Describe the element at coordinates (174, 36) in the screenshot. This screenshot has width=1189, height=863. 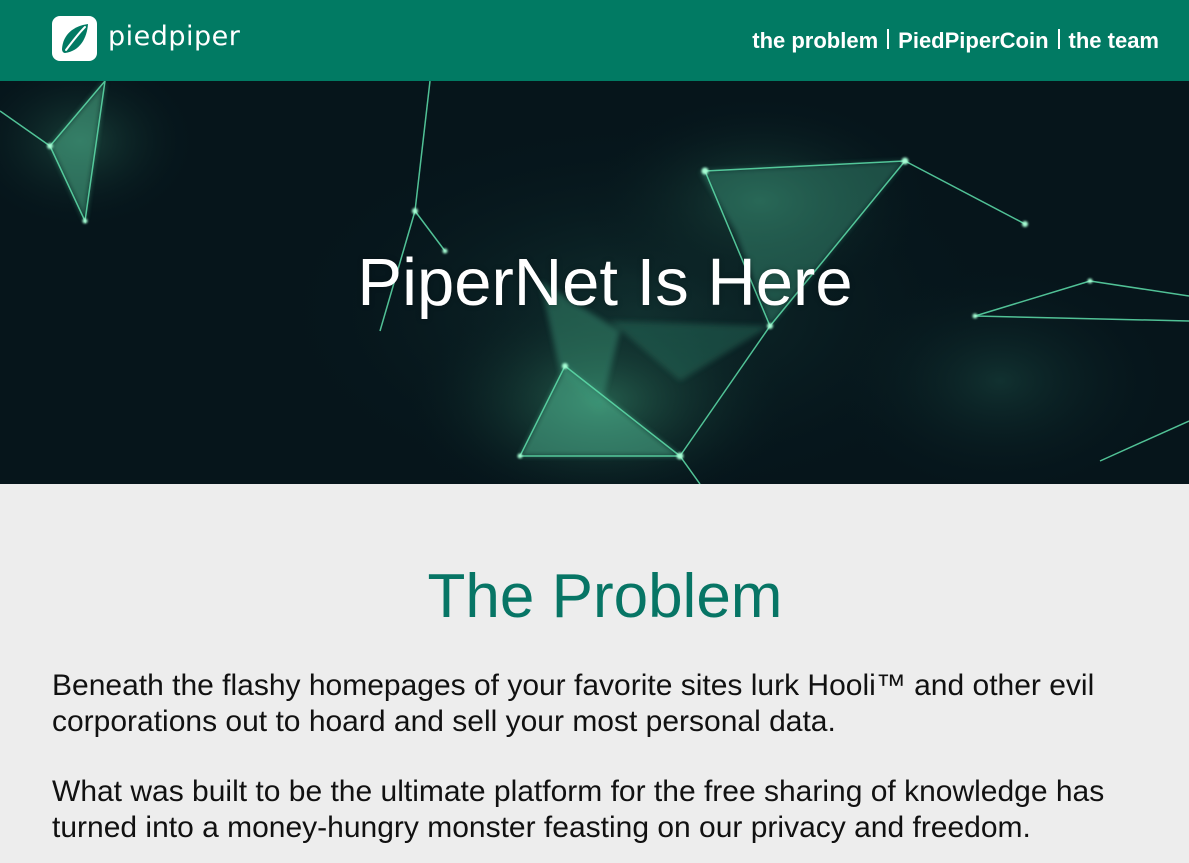
I see `brand-name: piedpiper` at that location.